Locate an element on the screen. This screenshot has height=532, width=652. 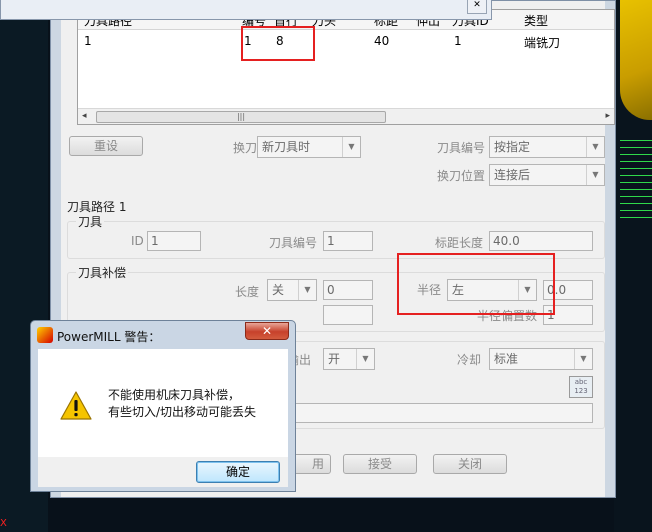
axis-marker: X is located at coordinates (3, 523).